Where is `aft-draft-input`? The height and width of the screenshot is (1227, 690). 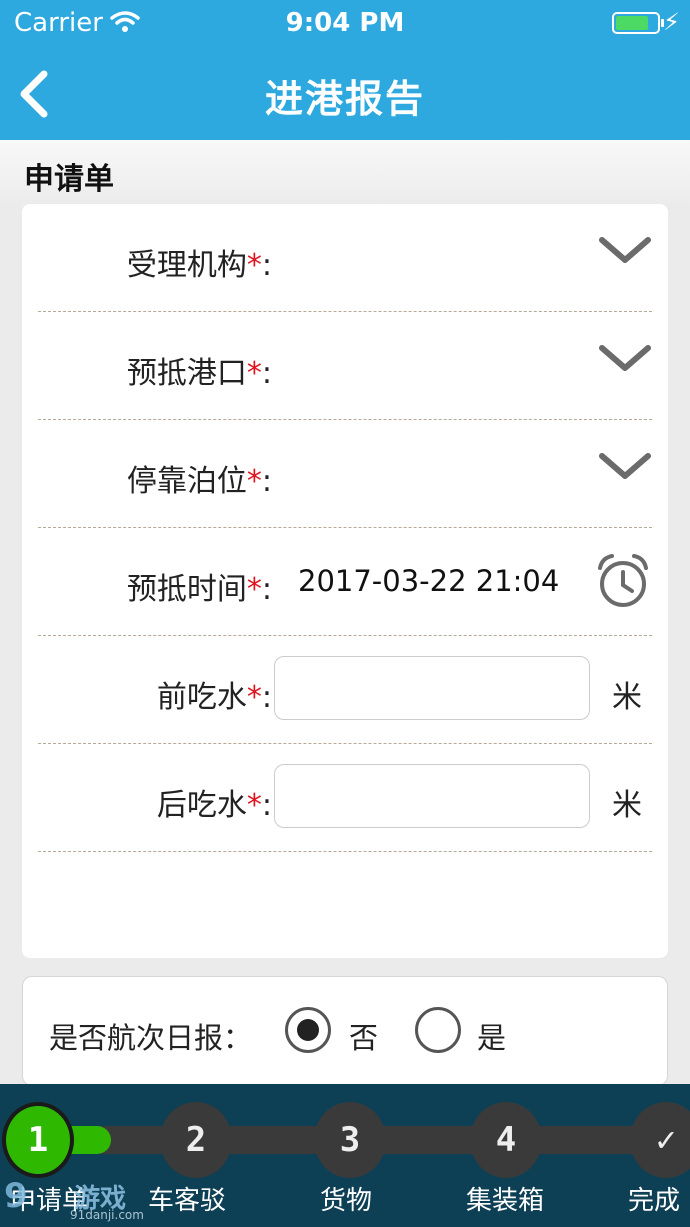
aft-draft-input is located at coordinates (432, 796).